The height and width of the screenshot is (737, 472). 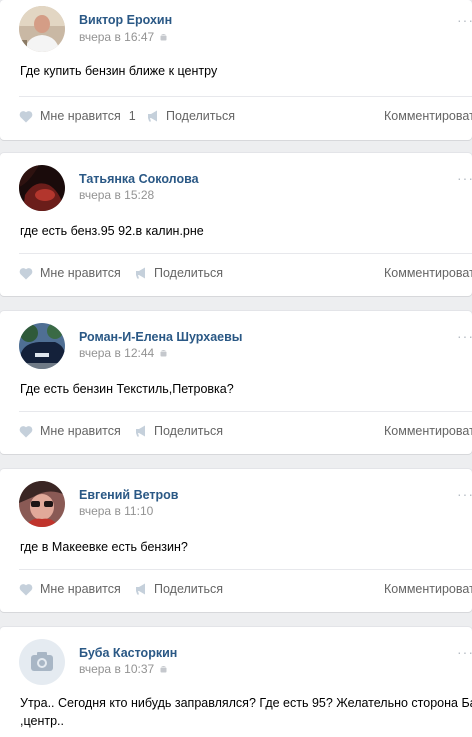 I want to click on post-date: вчера в 12:44, so click(x=123, y=353).